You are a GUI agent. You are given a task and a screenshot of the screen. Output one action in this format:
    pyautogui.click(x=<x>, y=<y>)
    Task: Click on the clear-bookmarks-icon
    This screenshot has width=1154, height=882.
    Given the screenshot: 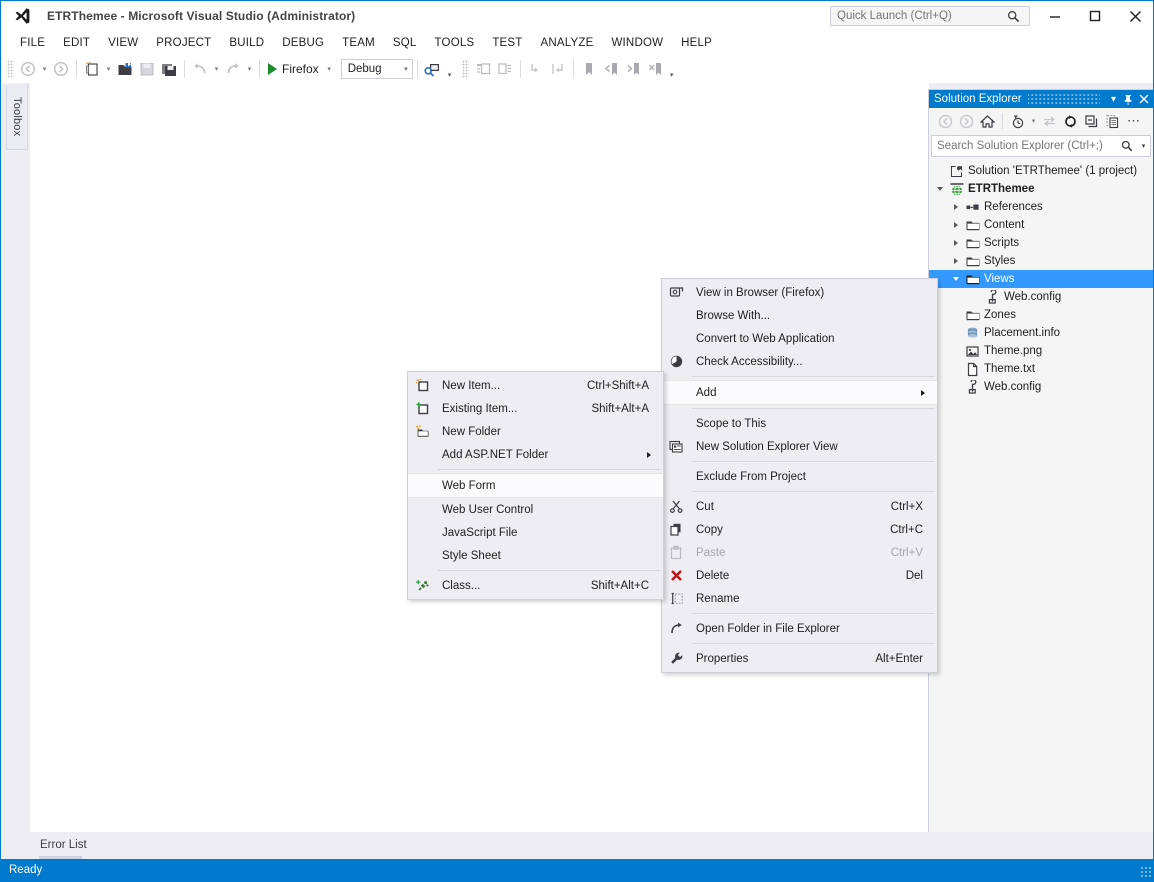 What is the action you would take?
    pyautogui.click(x=655, y=69)
    